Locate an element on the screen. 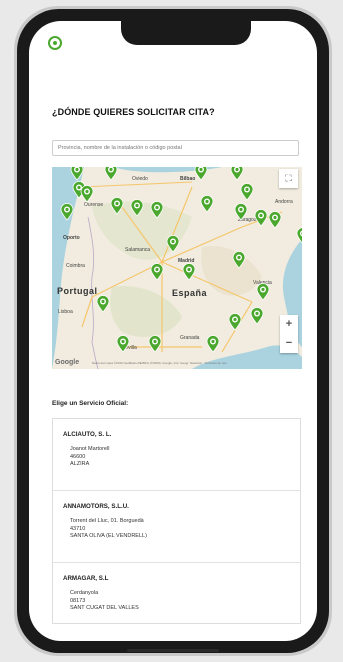  dealer-postal-code: 46600 is located at coordinates (78, 456).